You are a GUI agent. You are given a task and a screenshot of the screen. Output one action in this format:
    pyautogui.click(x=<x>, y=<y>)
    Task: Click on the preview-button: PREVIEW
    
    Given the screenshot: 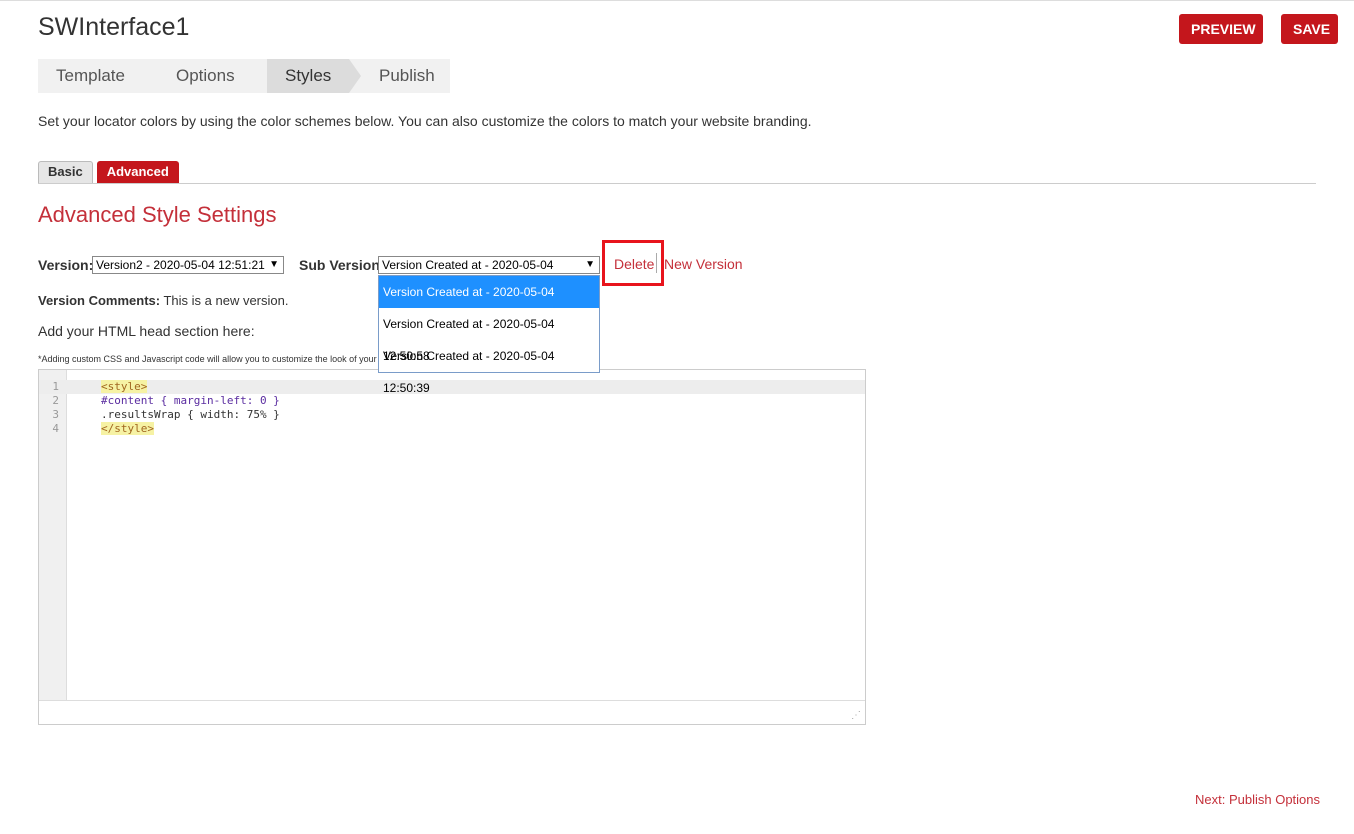 What is the action you would take?
    pyautogui.click(x=1221, y=29)
    